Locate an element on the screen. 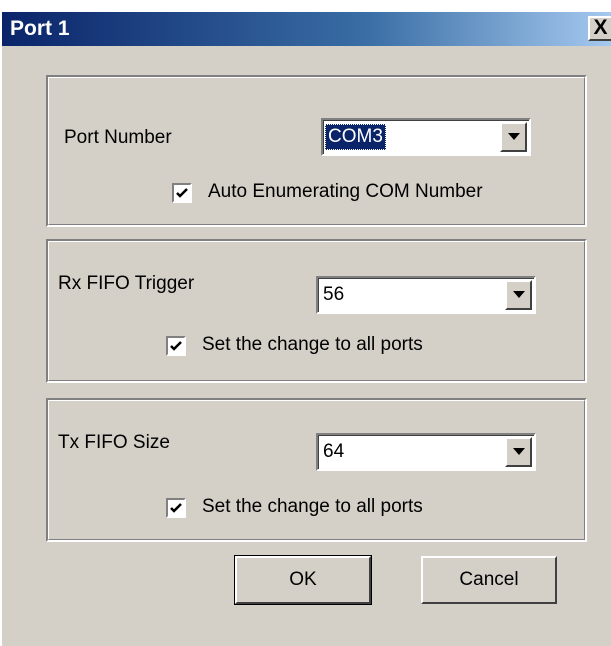  close-button: X is located at coordinates (599, 28).